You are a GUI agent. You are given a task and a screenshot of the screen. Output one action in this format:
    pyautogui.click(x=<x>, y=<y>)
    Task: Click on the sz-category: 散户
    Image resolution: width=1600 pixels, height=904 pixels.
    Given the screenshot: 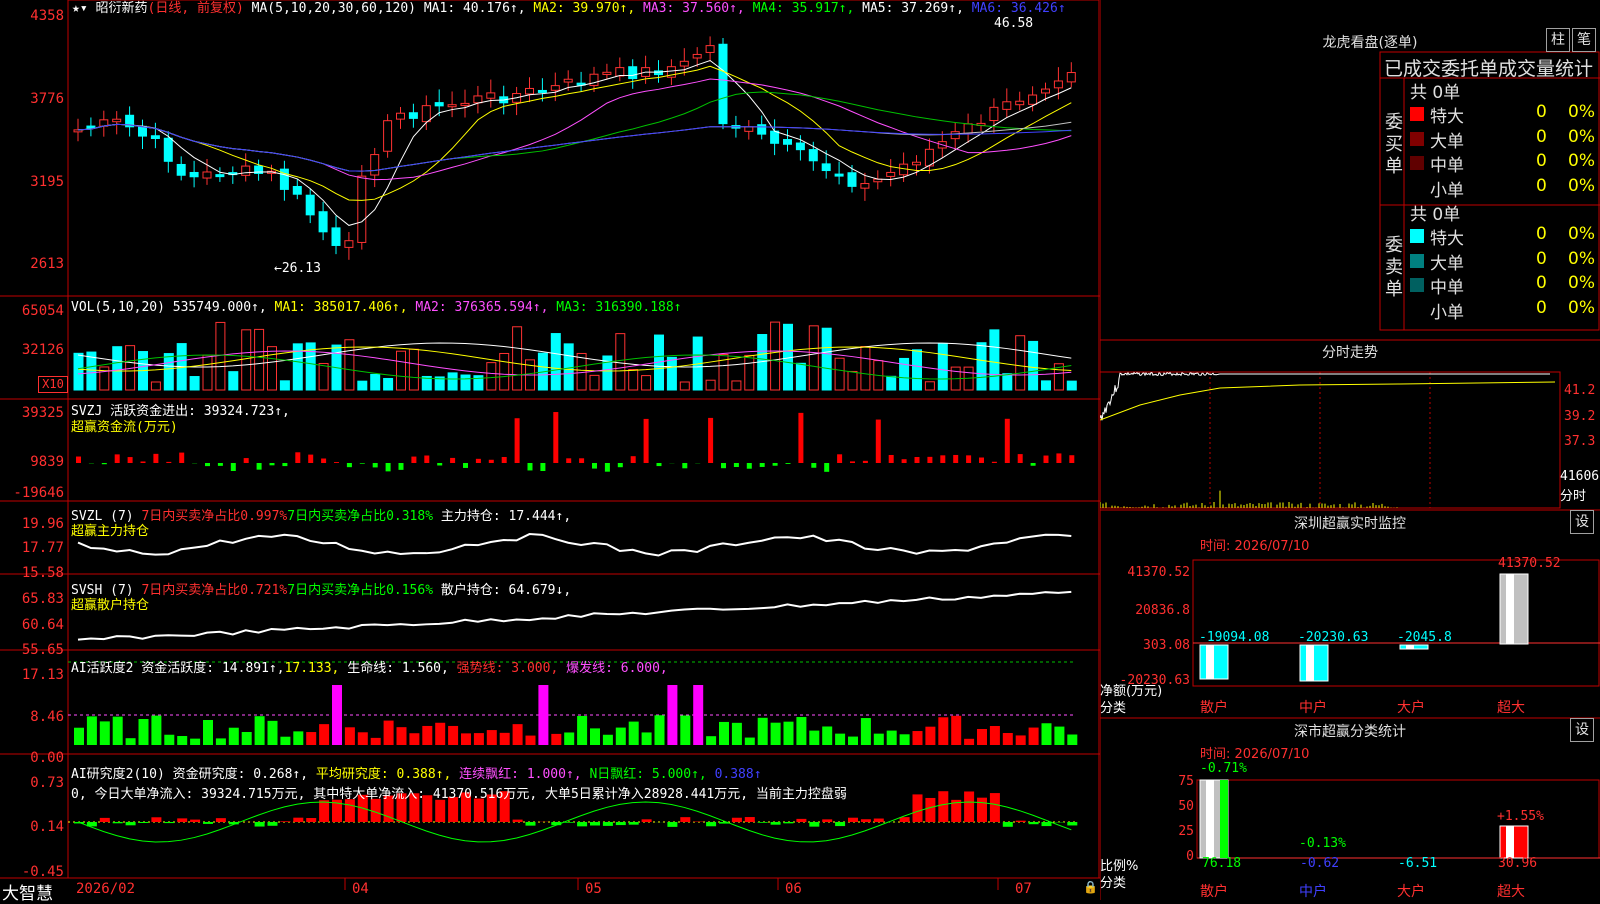 What is the action you would take?
    pyautogui.click(x=1214, y=707)
    